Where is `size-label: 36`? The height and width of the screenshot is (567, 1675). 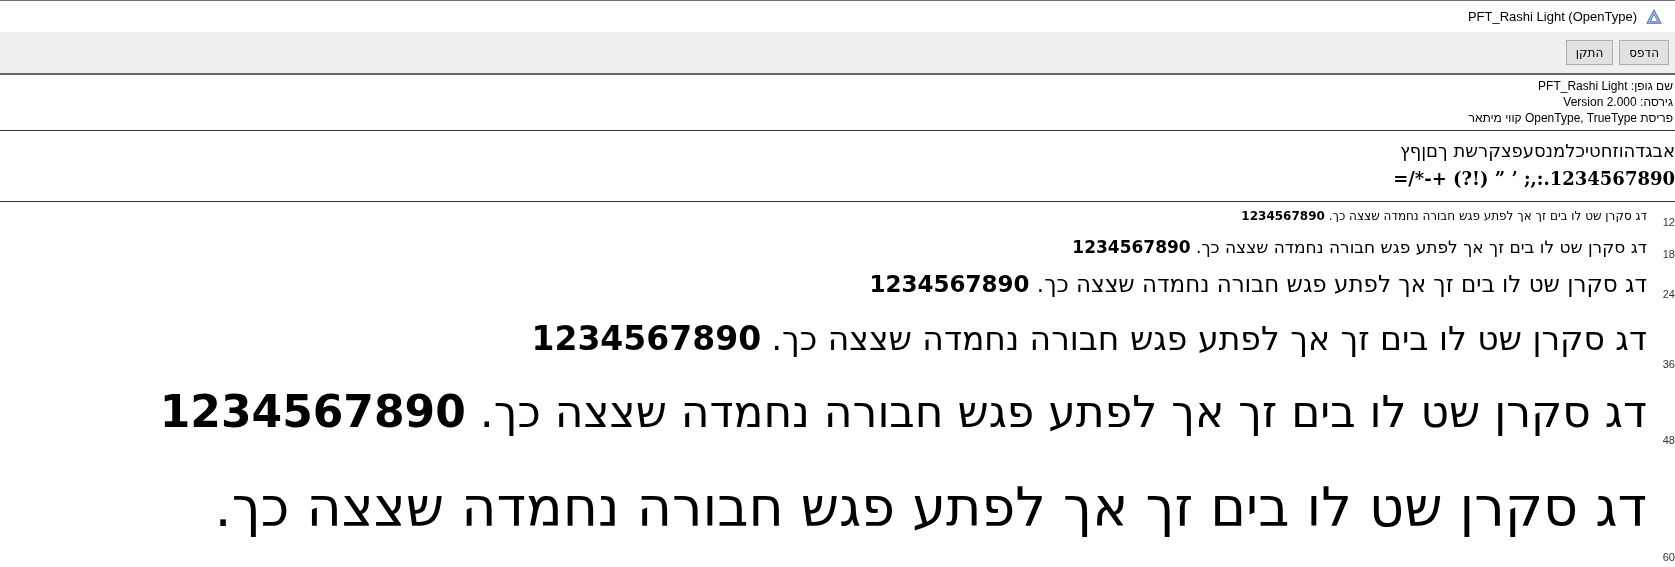 size-label: 36 is located at coordinates (1668, 365).